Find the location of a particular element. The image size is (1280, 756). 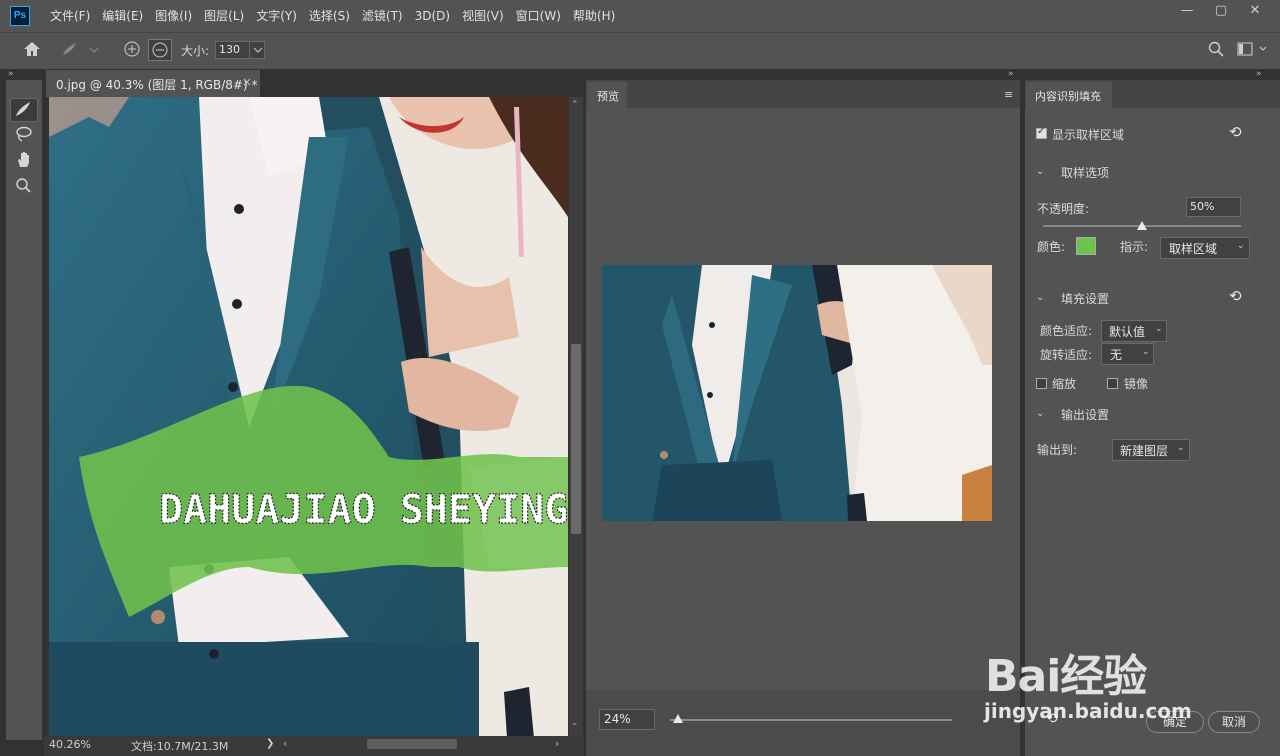

photoshop-logo: Ps is located at coordinates (20, 16).